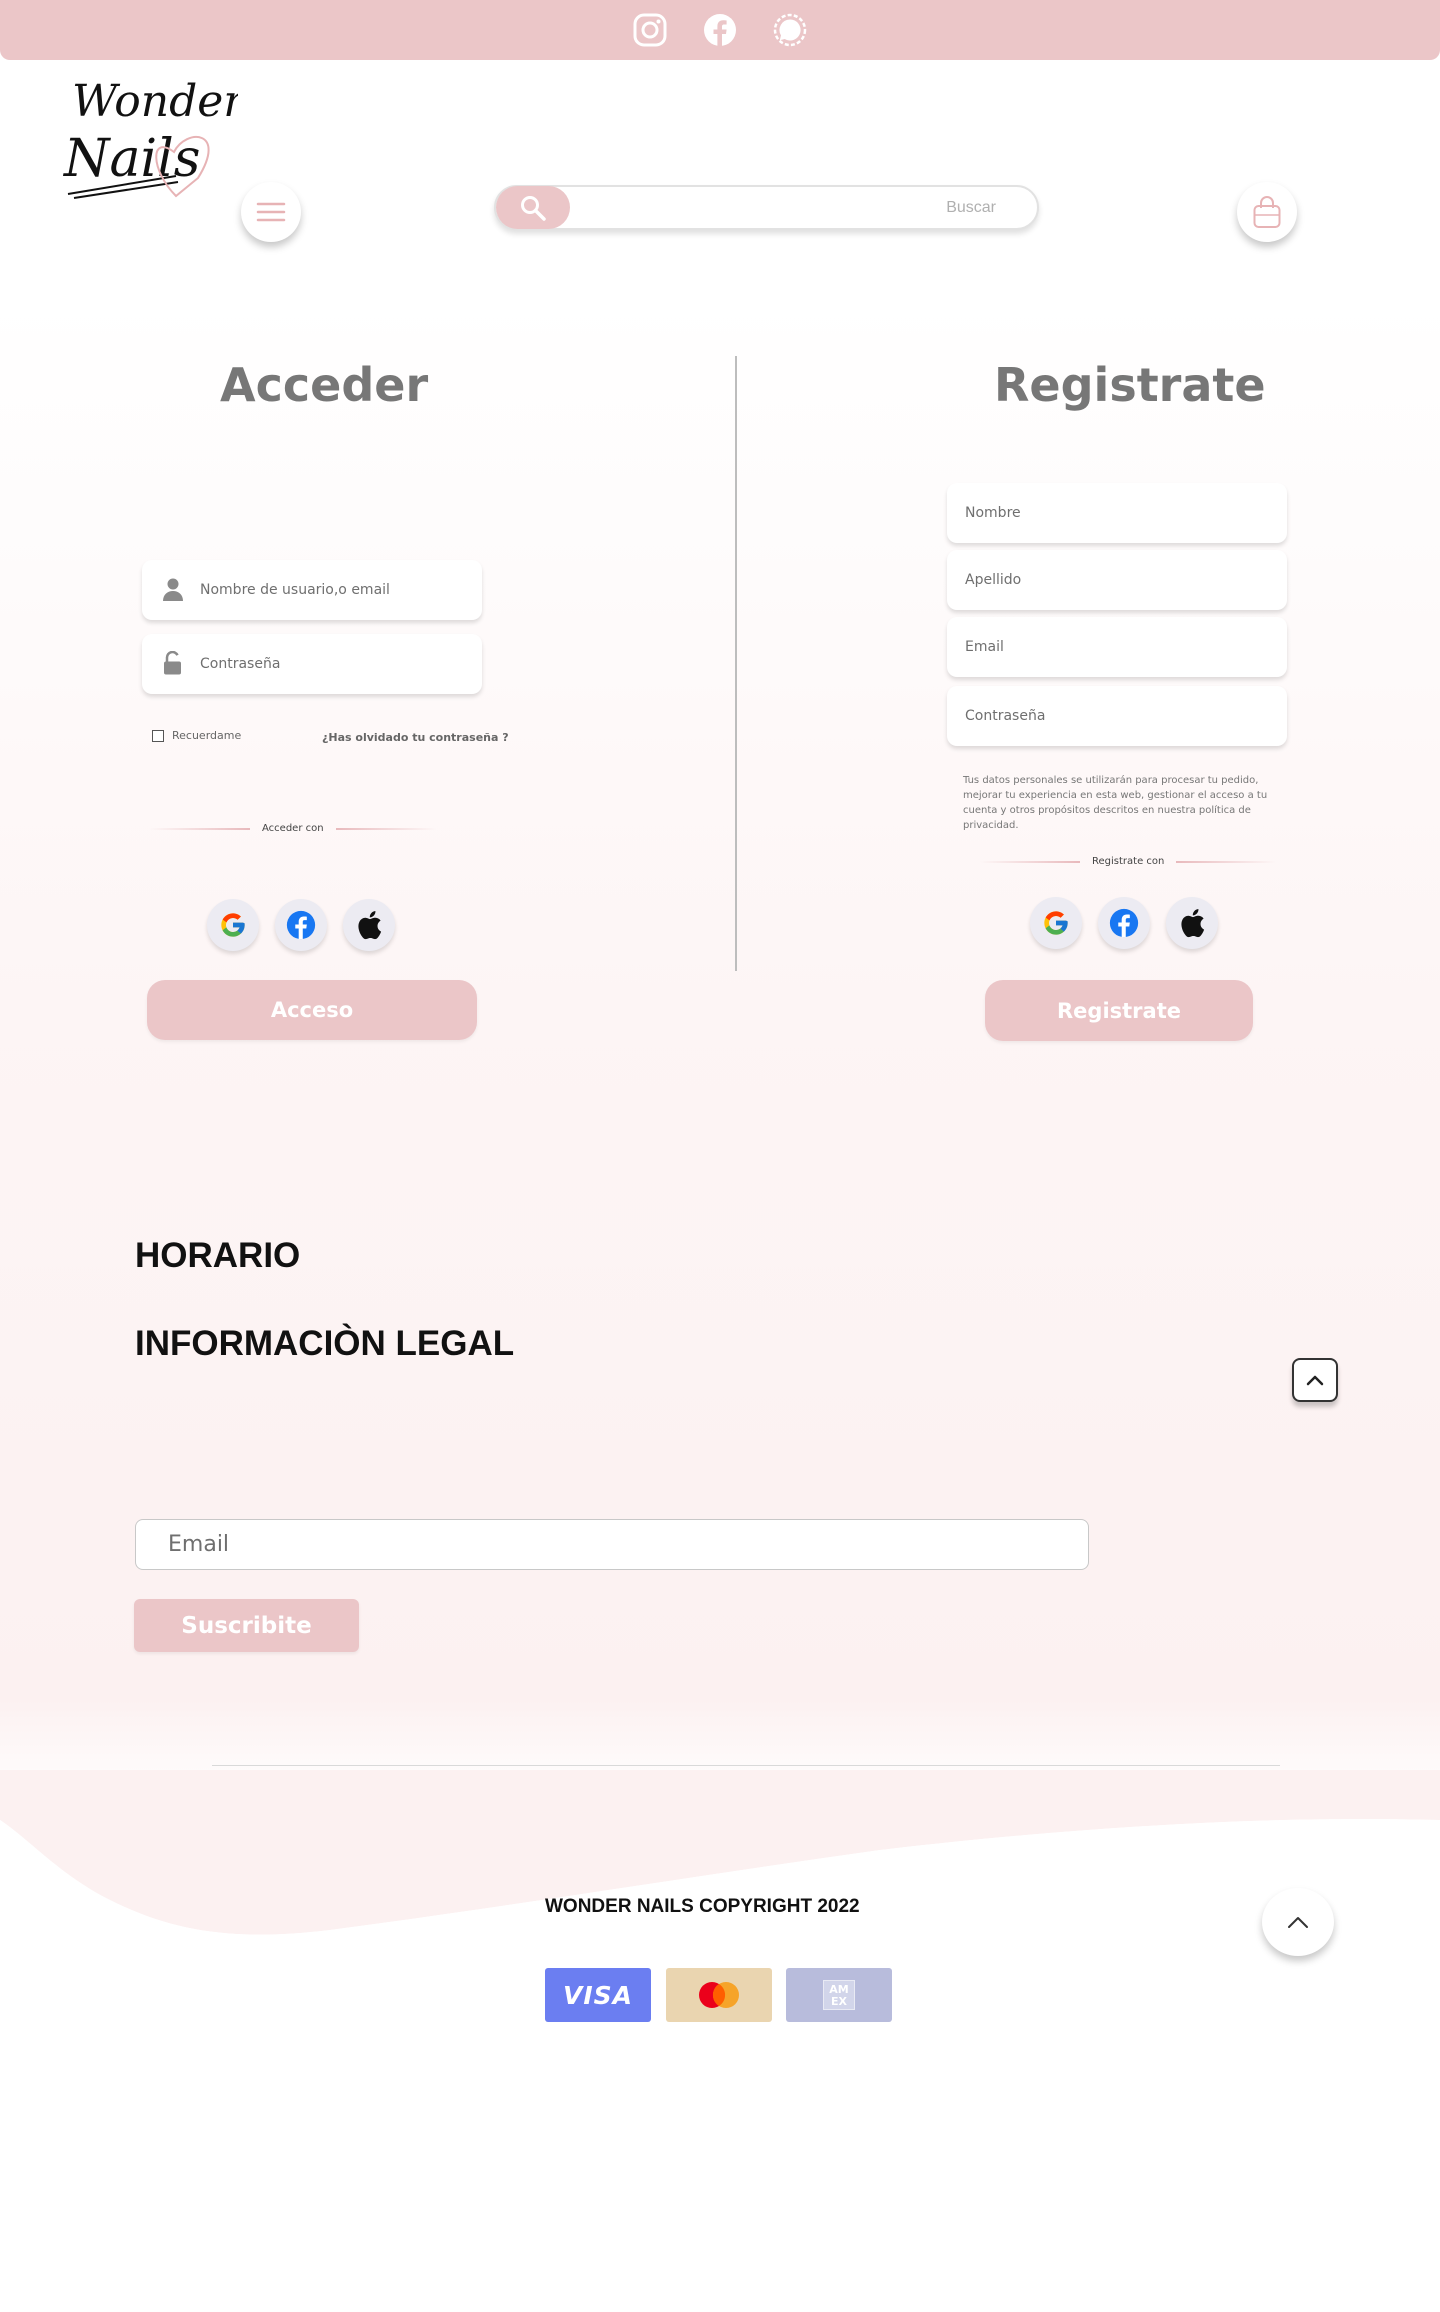  I want to click on apellido-input, so click(1115, 580).